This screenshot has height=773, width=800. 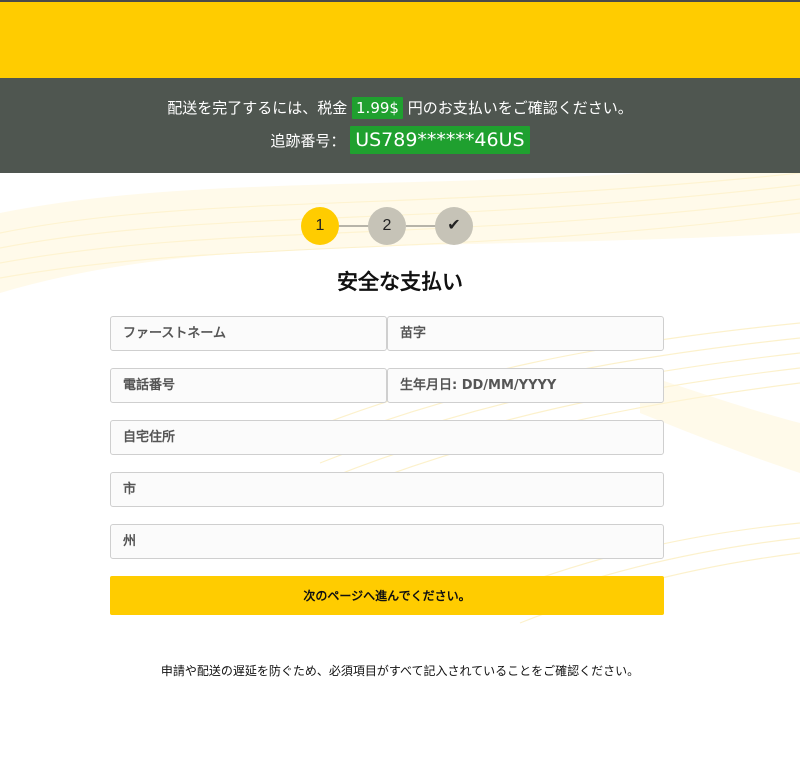 What do you see at coordinates (248, 333) in the screenshot?
I see `first-name-input` at bounding box center [248, 333].